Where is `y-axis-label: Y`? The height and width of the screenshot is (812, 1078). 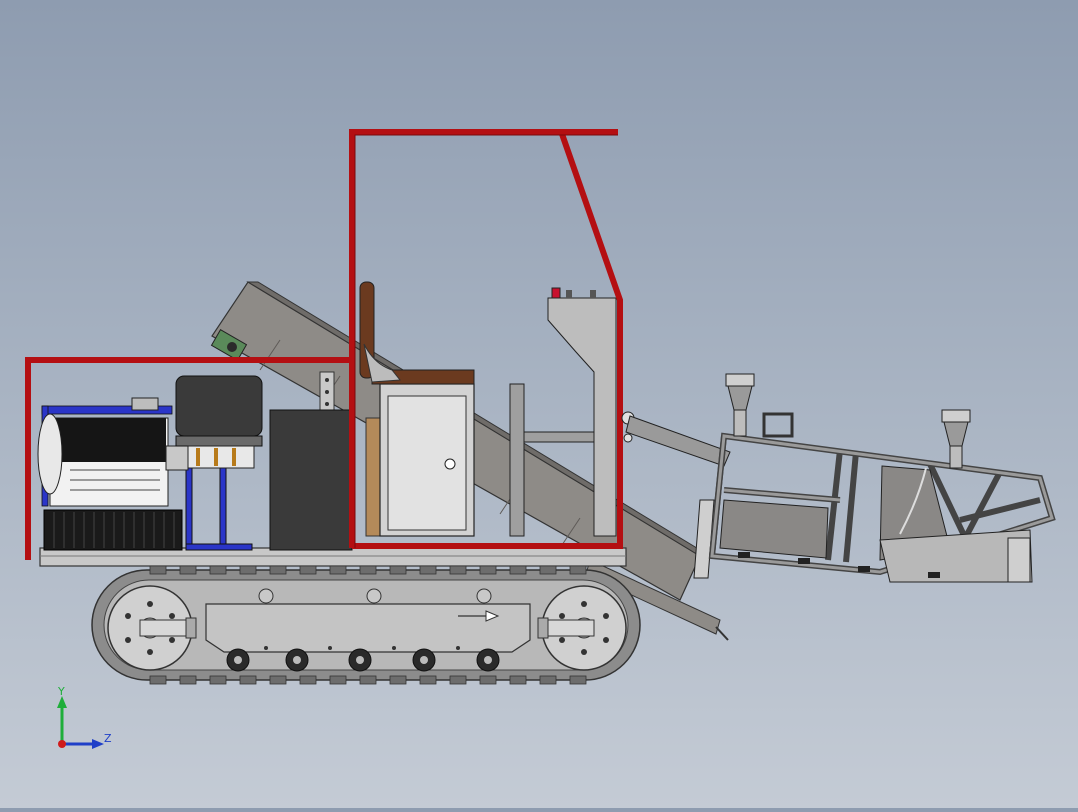
y-axis-label: Y is located at coordinates (61, 691).